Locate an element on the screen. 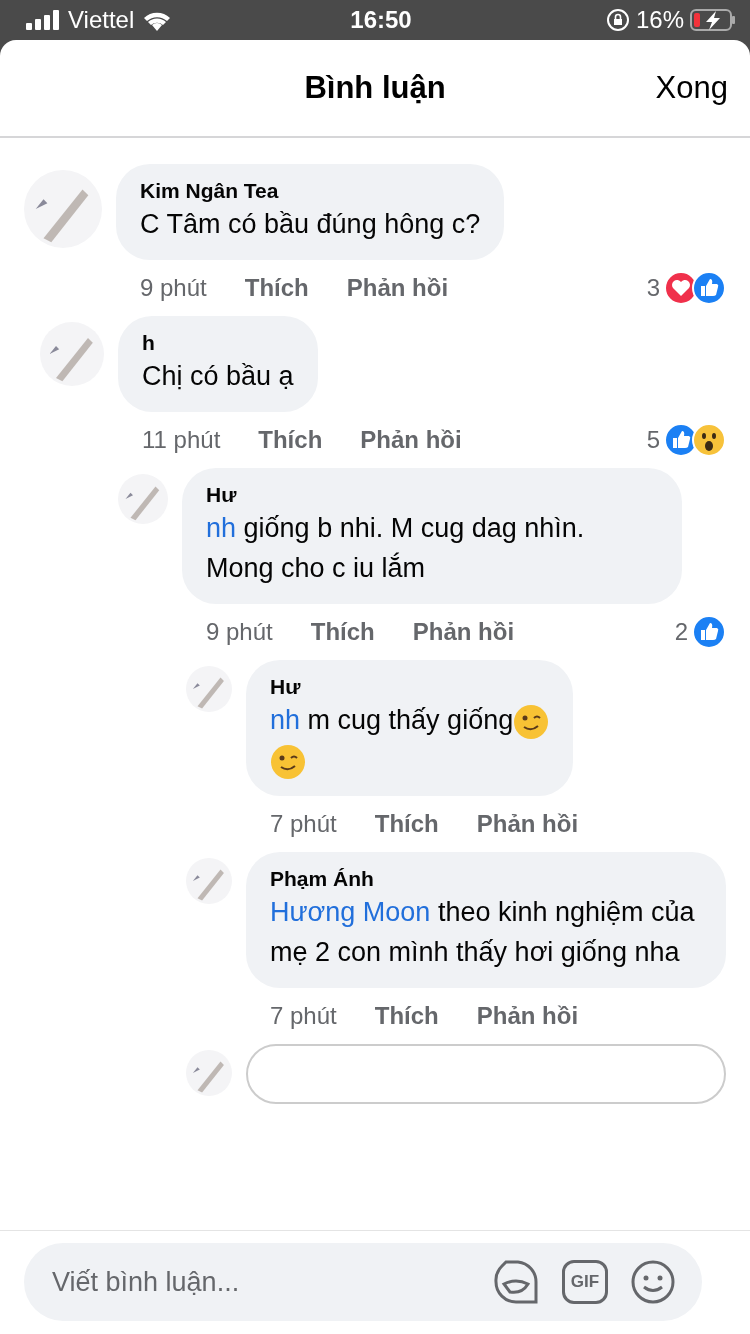 Image resolution: width=750 pixels, height=1334 pixels. signal-icon is located at coordinates (43, 20).